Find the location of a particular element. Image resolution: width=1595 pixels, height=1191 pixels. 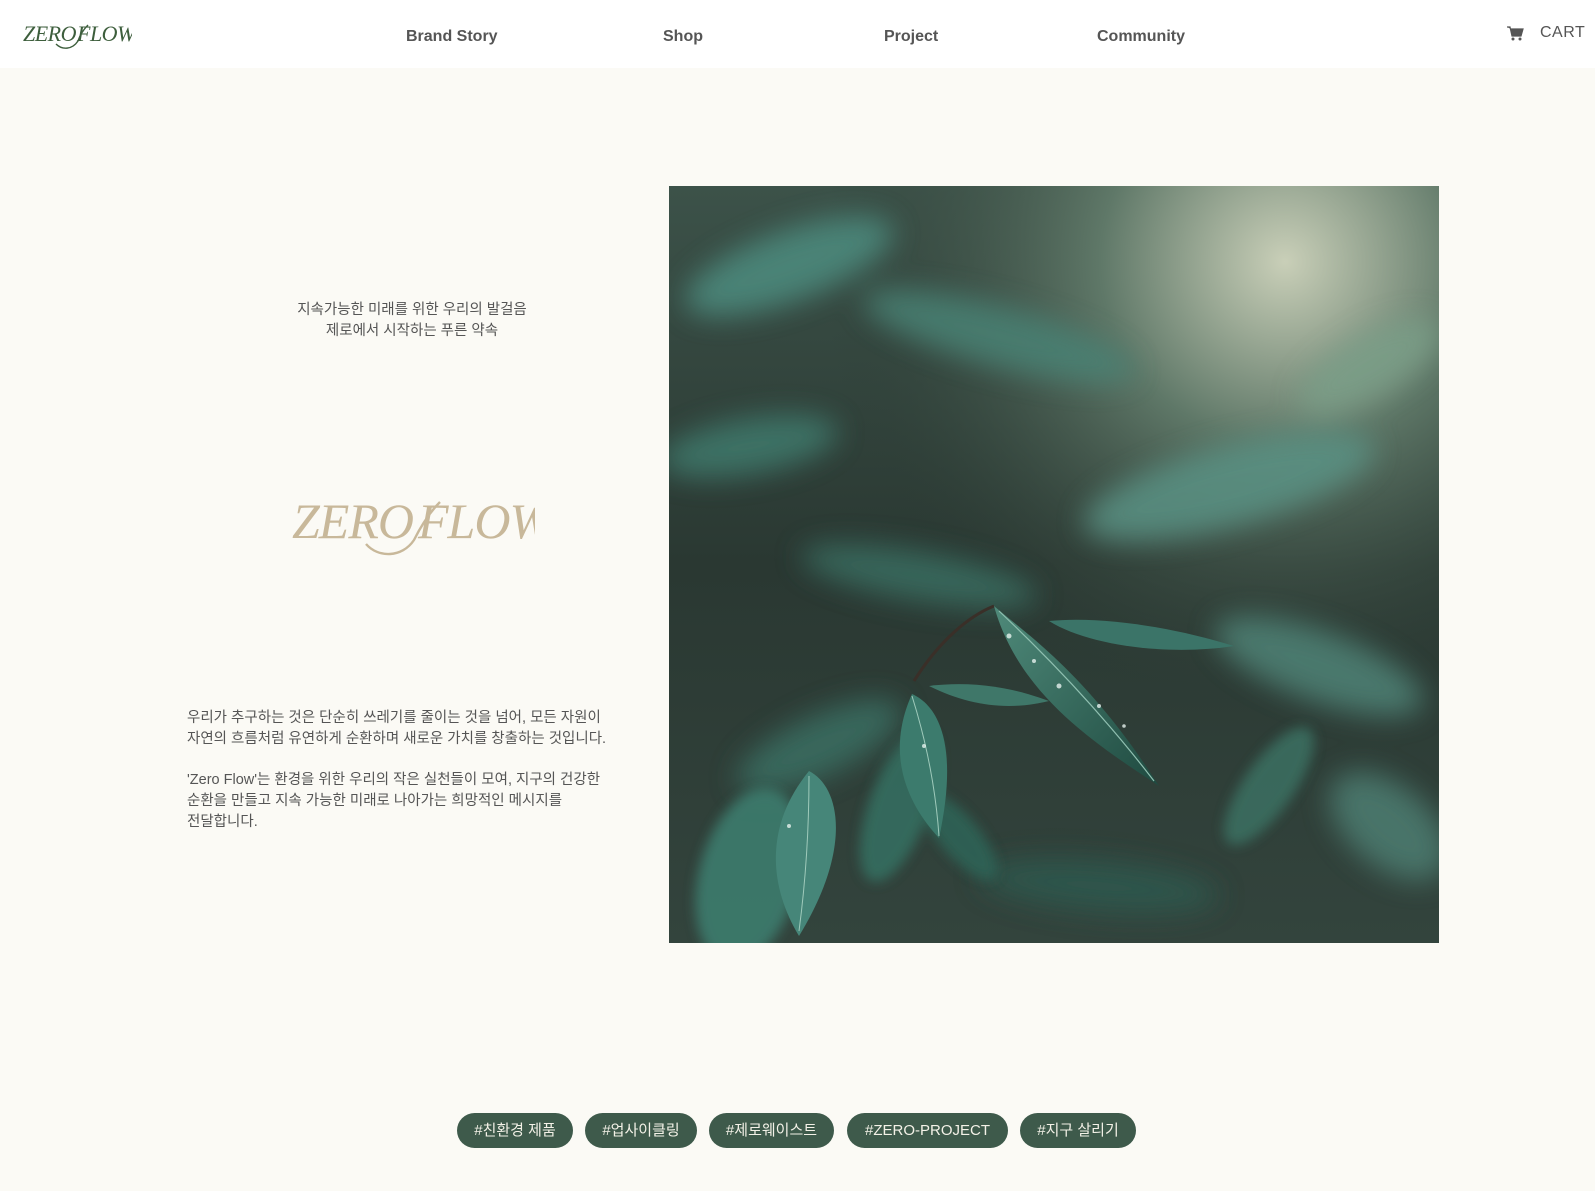

nav-shop: Shop is located at coordinates (683, 37).